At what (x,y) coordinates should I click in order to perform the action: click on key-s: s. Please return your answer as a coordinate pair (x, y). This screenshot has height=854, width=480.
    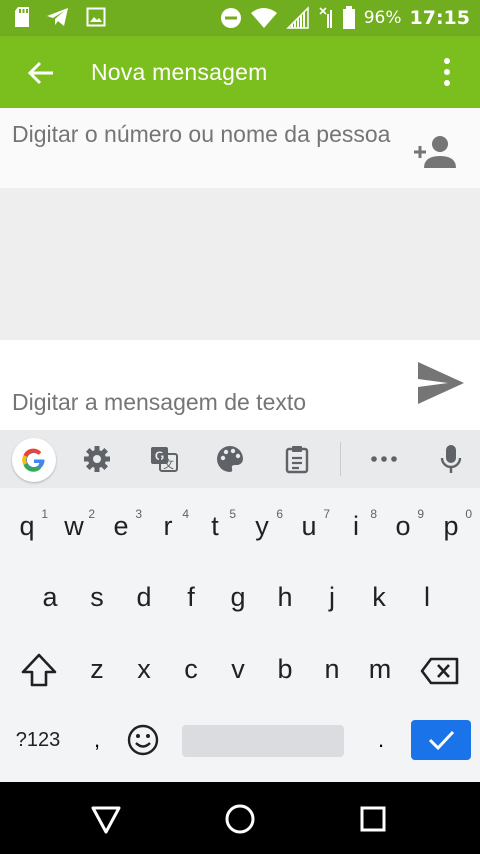
    Looking at the image, I should click on (97, 597).